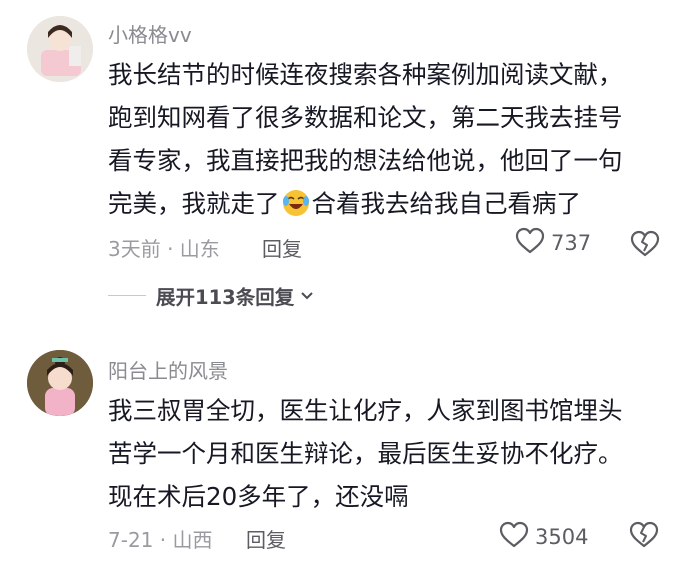 The height and width of the screenshot is (564, 690). I want to click on comment-line: 看专家，我直接把我的想法给他说，他回了一句, so click(365, 160).